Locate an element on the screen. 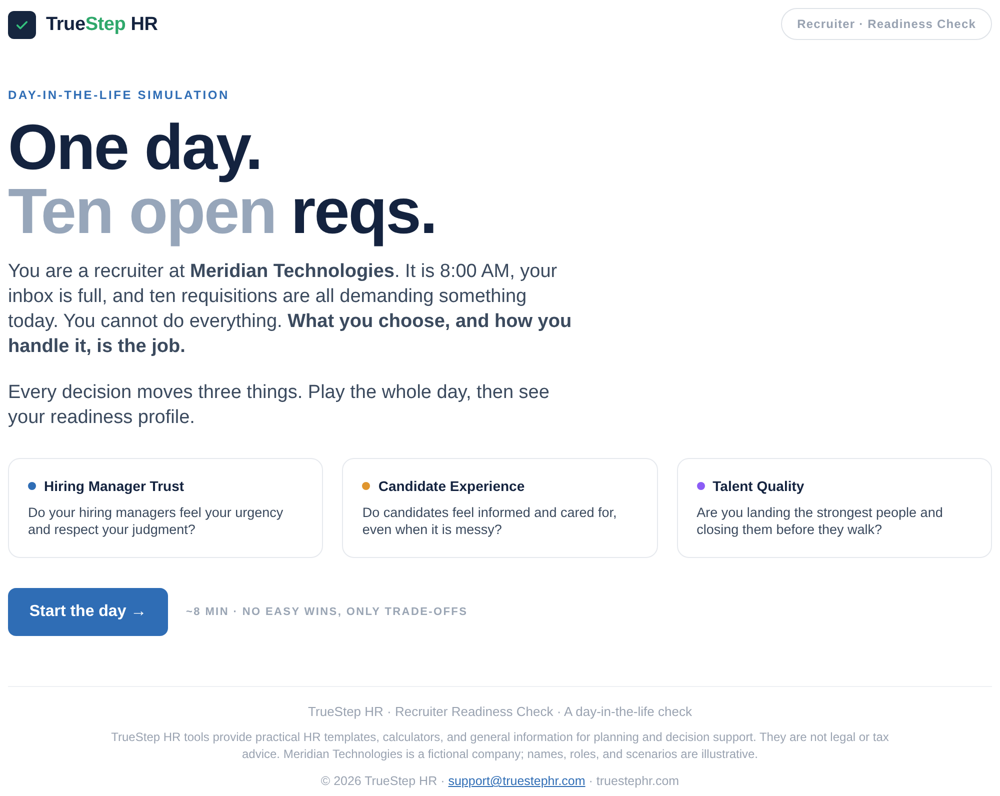 The width and height of the screenshot is (1000, 796). copyright-line: © 2026 TrueStep HR · support@truestephr.com · truestephr.com is located at coordinates (500, 781).